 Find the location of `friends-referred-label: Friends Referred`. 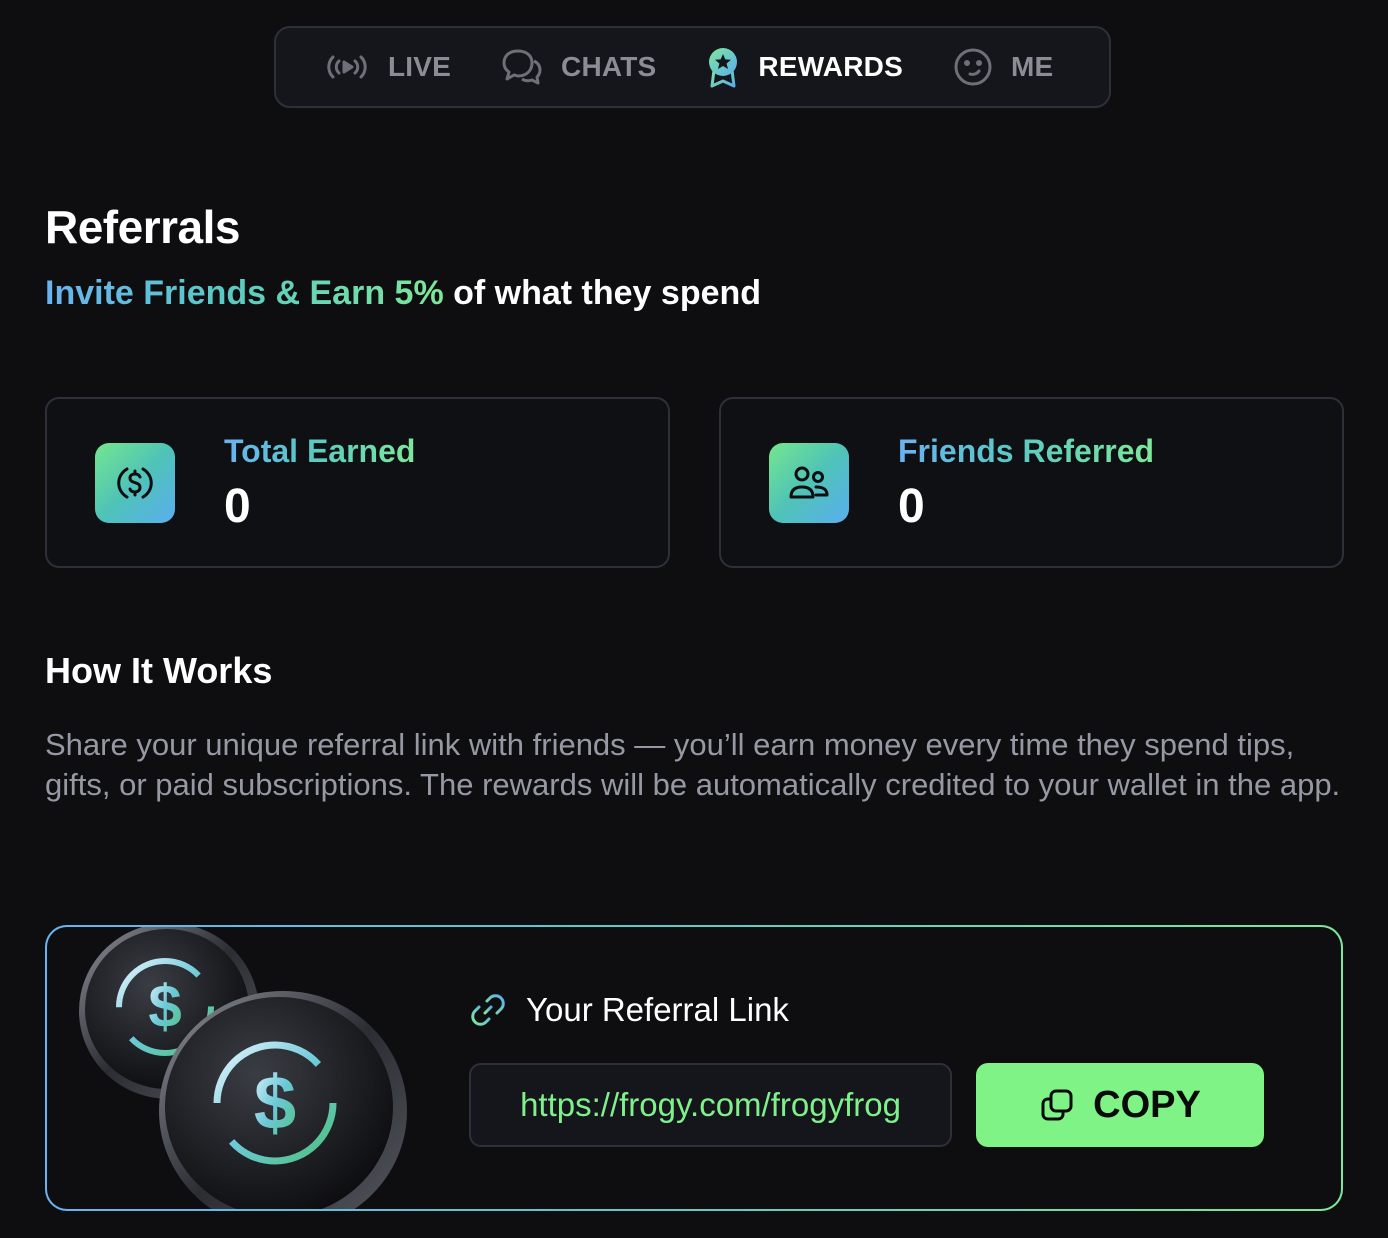

friends-referred-label: Friends Referred is located at coordinates (1026, 451).